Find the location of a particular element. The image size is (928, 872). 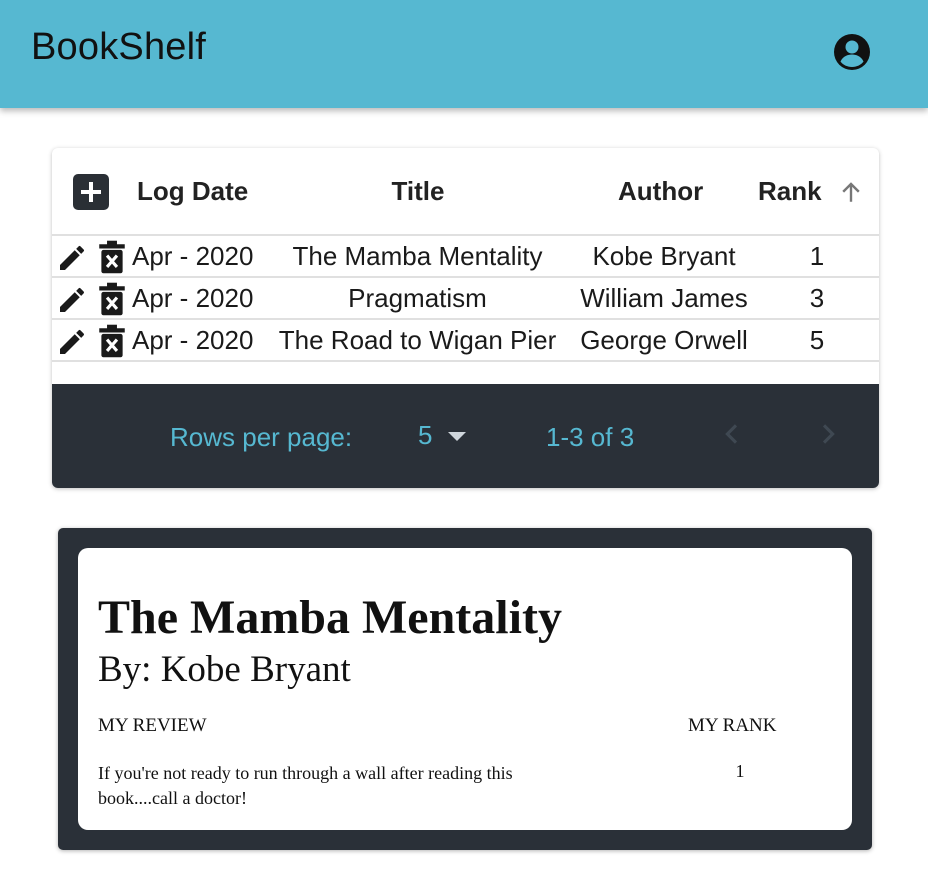

rows-per-page-value: 5 is located at coordinates (425, 435).